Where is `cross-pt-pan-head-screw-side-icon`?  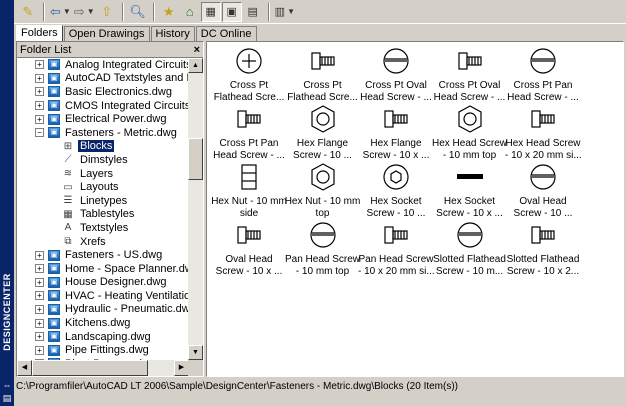
cross-pt-pan-head-screw-side-icon is located at coordinates (249, 119).